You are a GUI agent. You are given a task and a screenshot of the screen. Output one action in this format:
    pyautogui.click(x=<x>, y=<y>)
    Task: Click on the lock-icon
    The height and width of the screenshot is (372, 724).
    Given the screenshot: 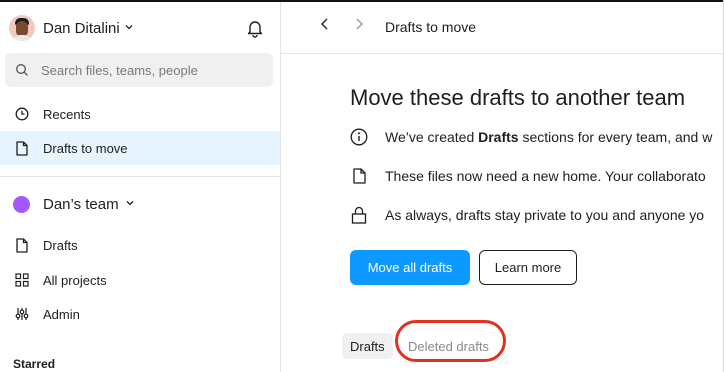 What is the action you would take?
    pyautogui.click(x=359, y=215)
    